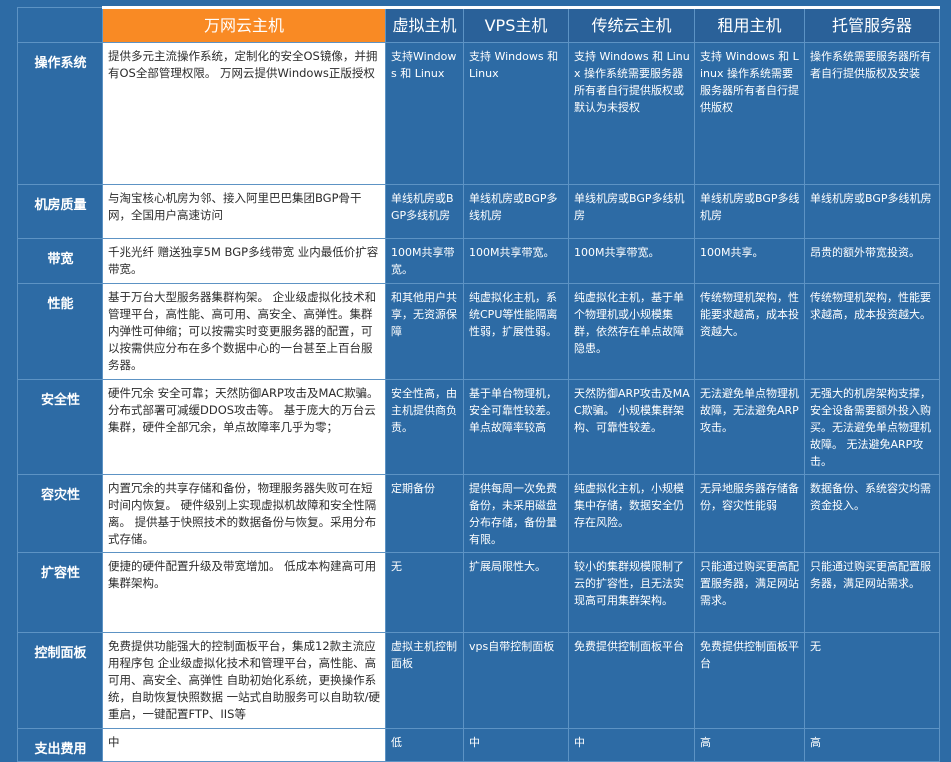 The image size is (951, 762). What do you see at coordinates (516, 427) in the screenshot?
I see `cell-vps-host: 基于单台物理机，安全可靠性较差。单点故障率较高` at bounding box center [516, 427].